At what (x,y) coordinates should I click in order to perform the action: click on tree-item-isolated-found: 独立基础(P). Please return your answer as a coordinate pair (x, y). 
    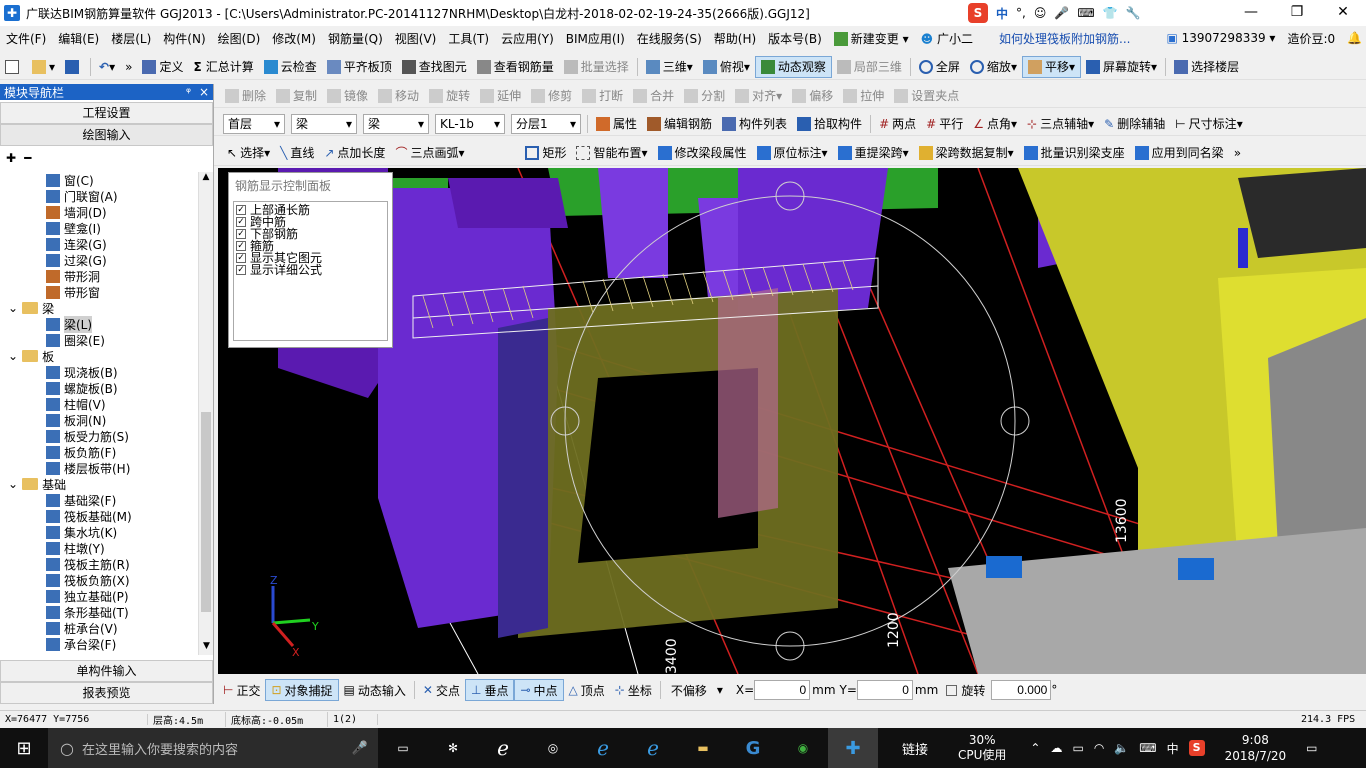
    Looking at the image, I should click on (99, 596).